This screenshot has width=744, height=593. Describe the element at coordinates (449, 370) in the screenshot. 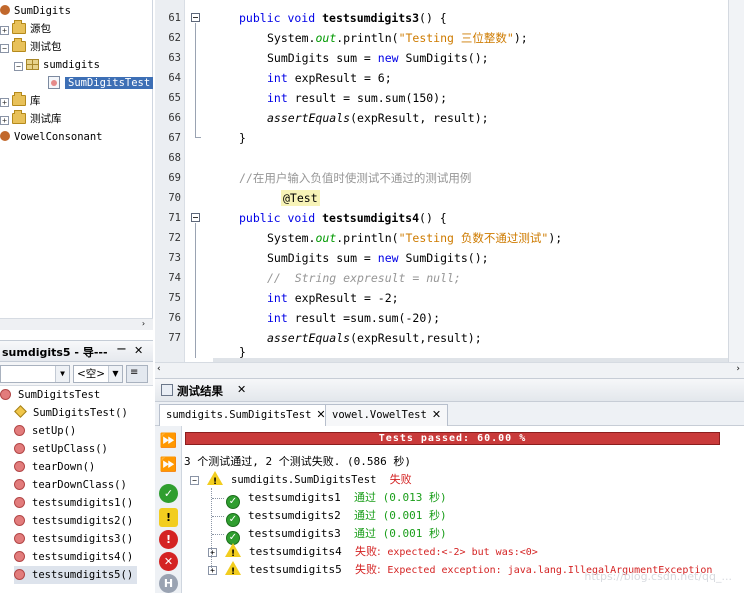

I see `editor-status-strip: ‹ ›` at that location.